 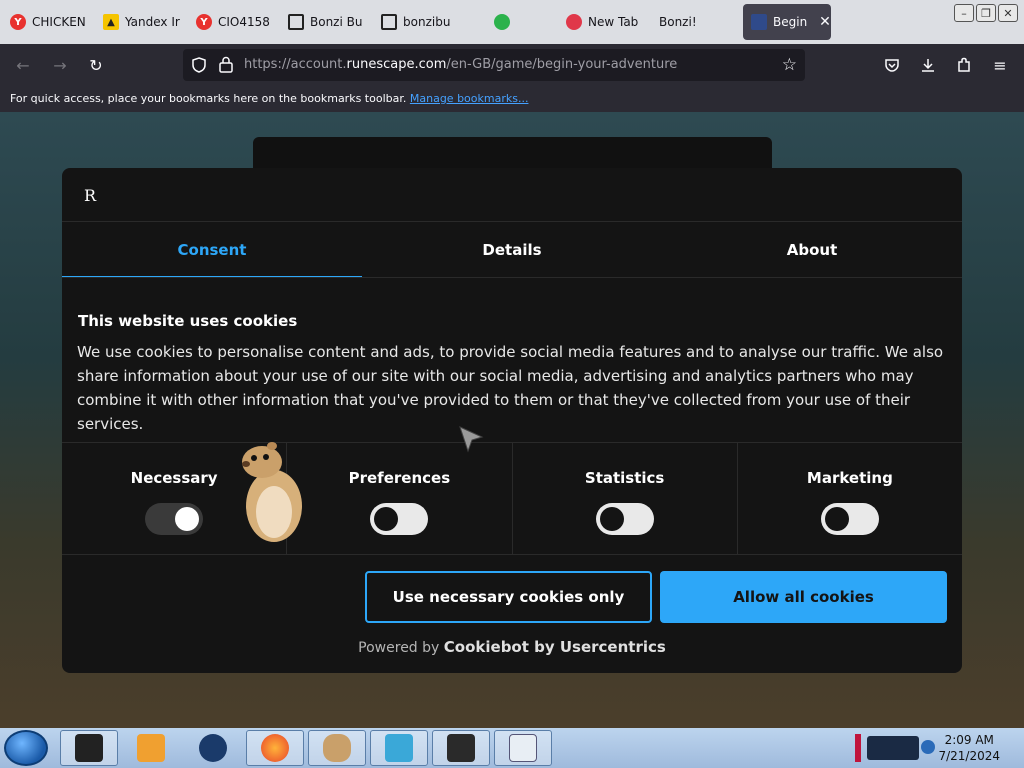 What do you see at coordinates (613, 22) in the screenshot?
I see `tab-label: New Tab` at bounding box center [613, 22].